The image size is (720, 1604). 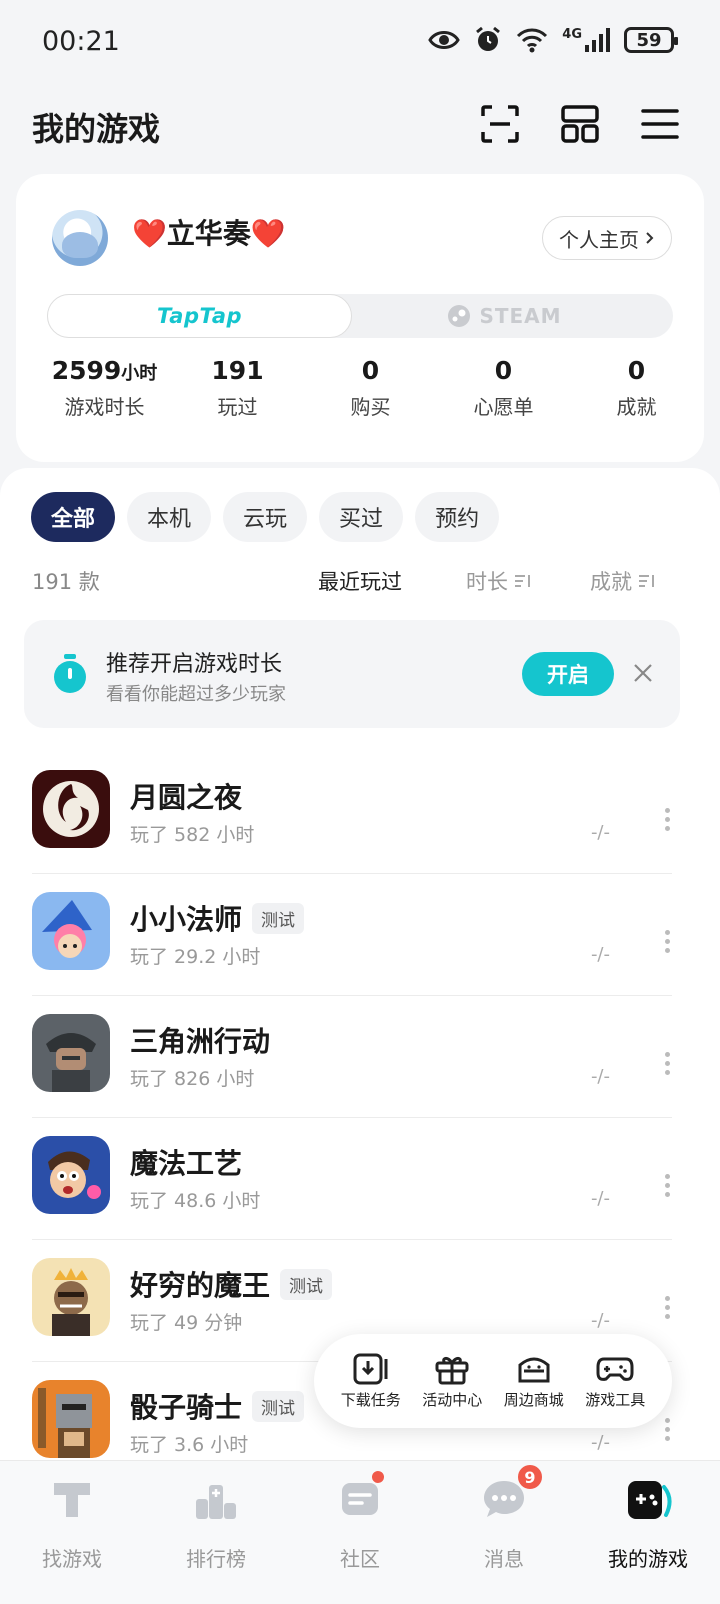 What do you see at coordinates (452, 1399) in the screenshot?
I see `activity-center-label: 活动中心` at bounding box center [452, 1399].